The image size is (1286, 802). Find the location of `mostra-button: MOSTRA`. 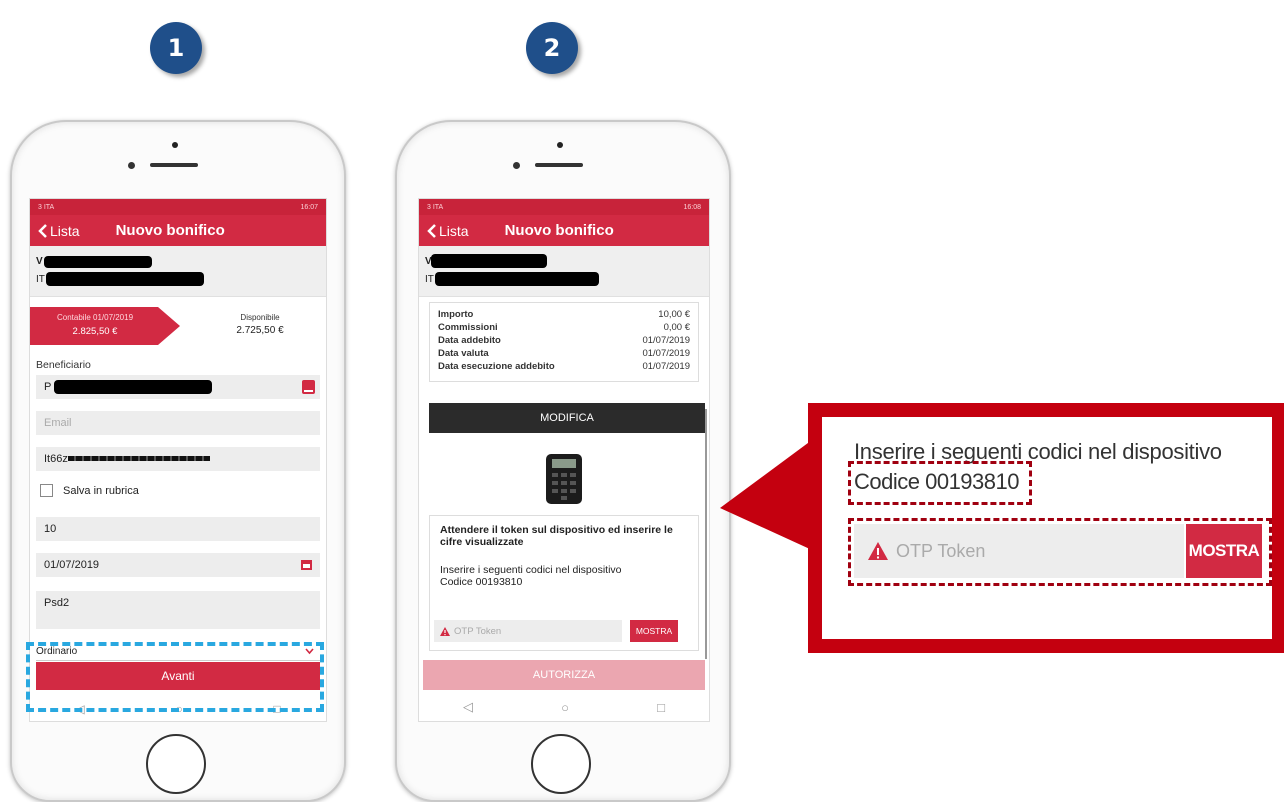

mostra-button: MOSTRA is located at coordinates (654, 631).